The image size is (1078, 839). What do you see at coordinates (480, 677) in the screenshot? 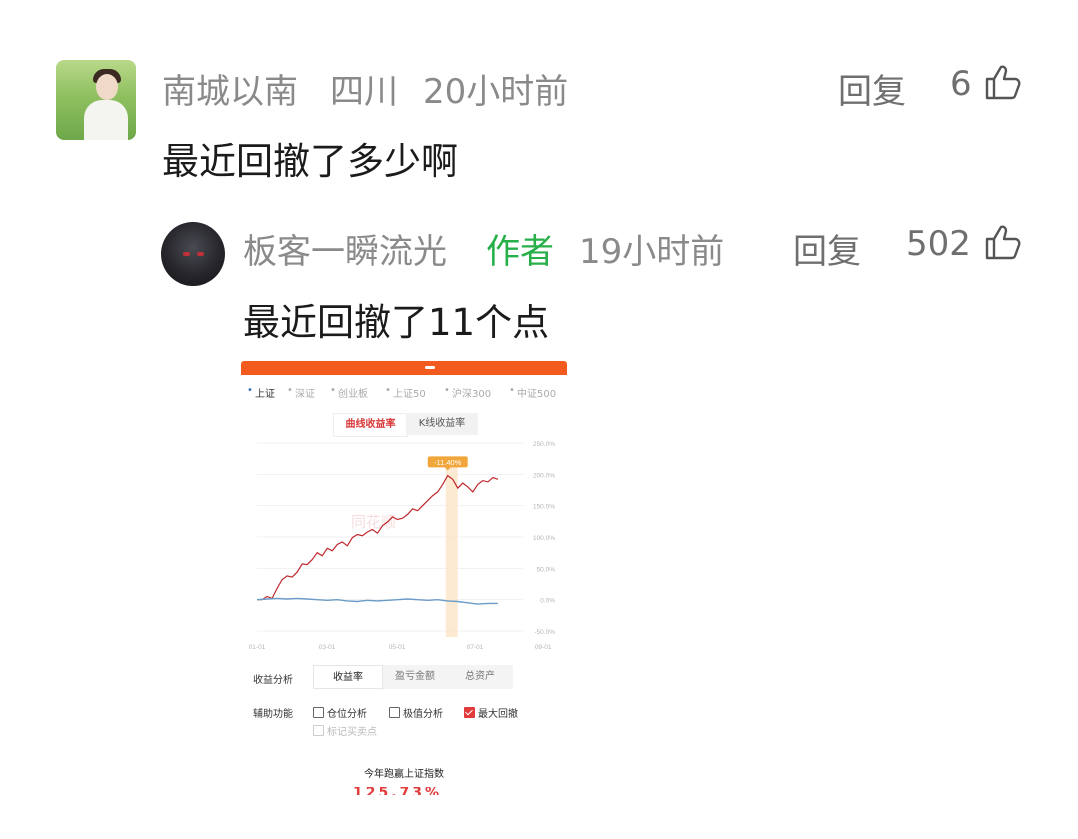
I see `tab-total-assets: 总资产` at bounding box center [480, 677].